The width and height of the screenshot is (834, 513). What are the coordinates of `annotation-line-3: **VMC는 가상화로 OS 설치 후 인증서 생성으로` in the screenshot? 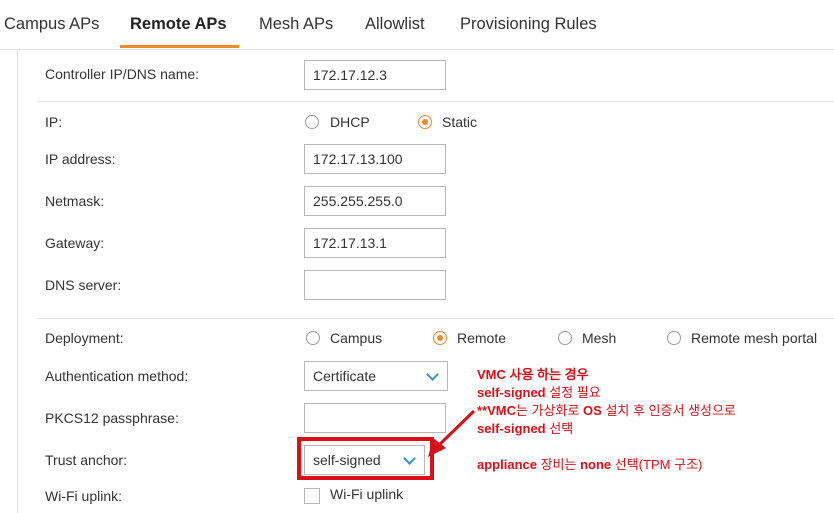 It's located at (606, 410).